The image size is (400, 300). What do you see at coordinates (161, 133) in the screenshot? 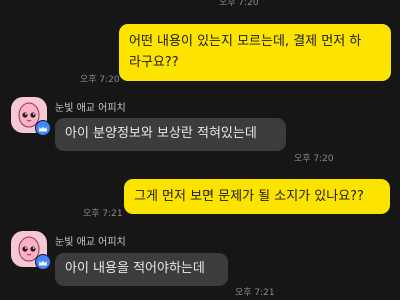
I see `message-text: 아이 분양정보와 보상란 적혀있는데` at bounding box center [161, 133].